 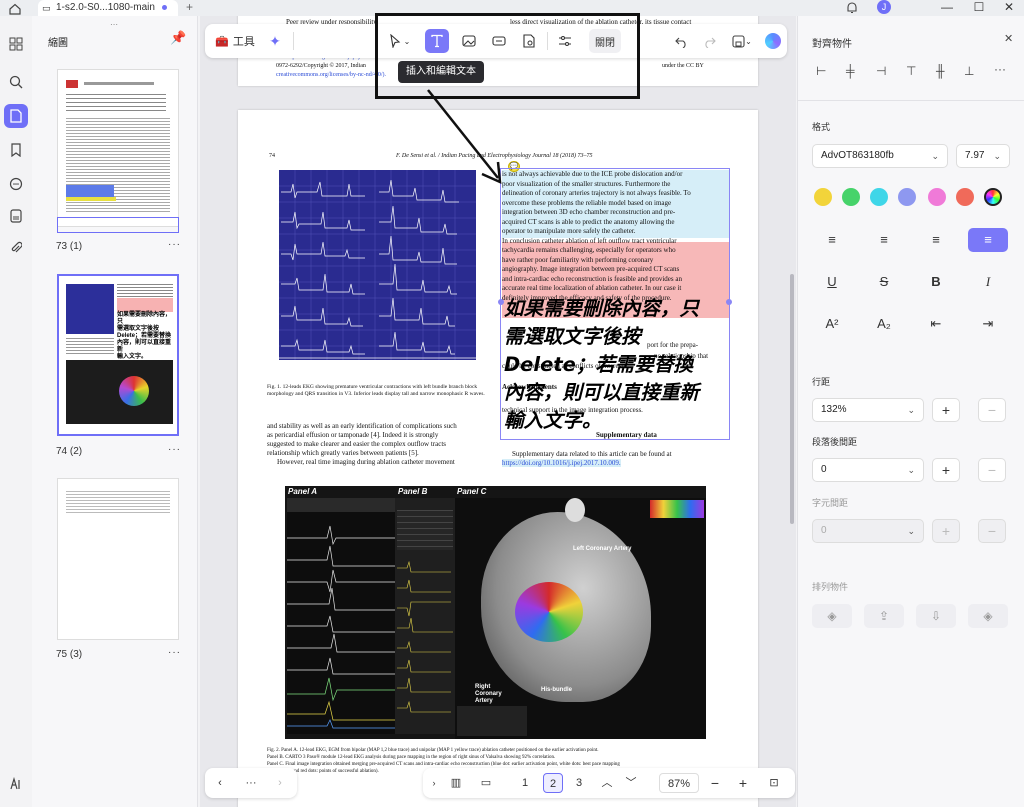 I want to click on zoom-level-field: 87%, so click(x=679, y=783).